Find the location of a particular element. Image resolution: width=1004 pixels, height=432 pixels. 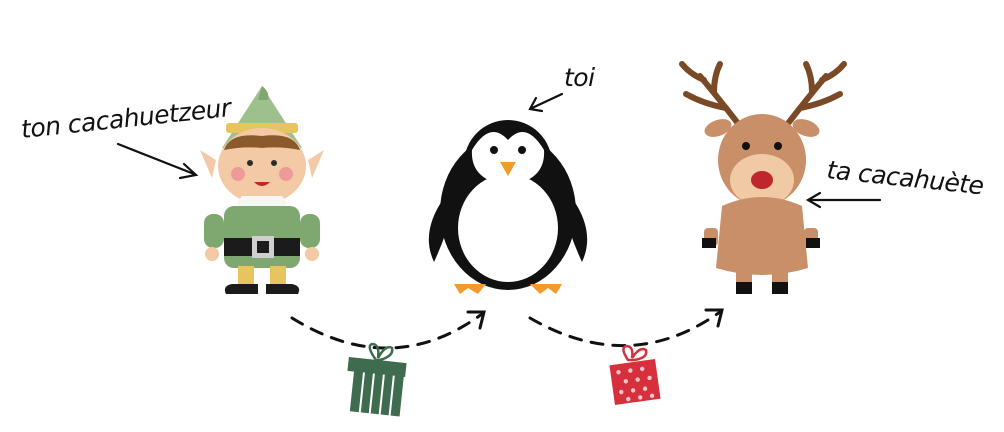

you-pointer-arrow is located at coordinates (547, 101).